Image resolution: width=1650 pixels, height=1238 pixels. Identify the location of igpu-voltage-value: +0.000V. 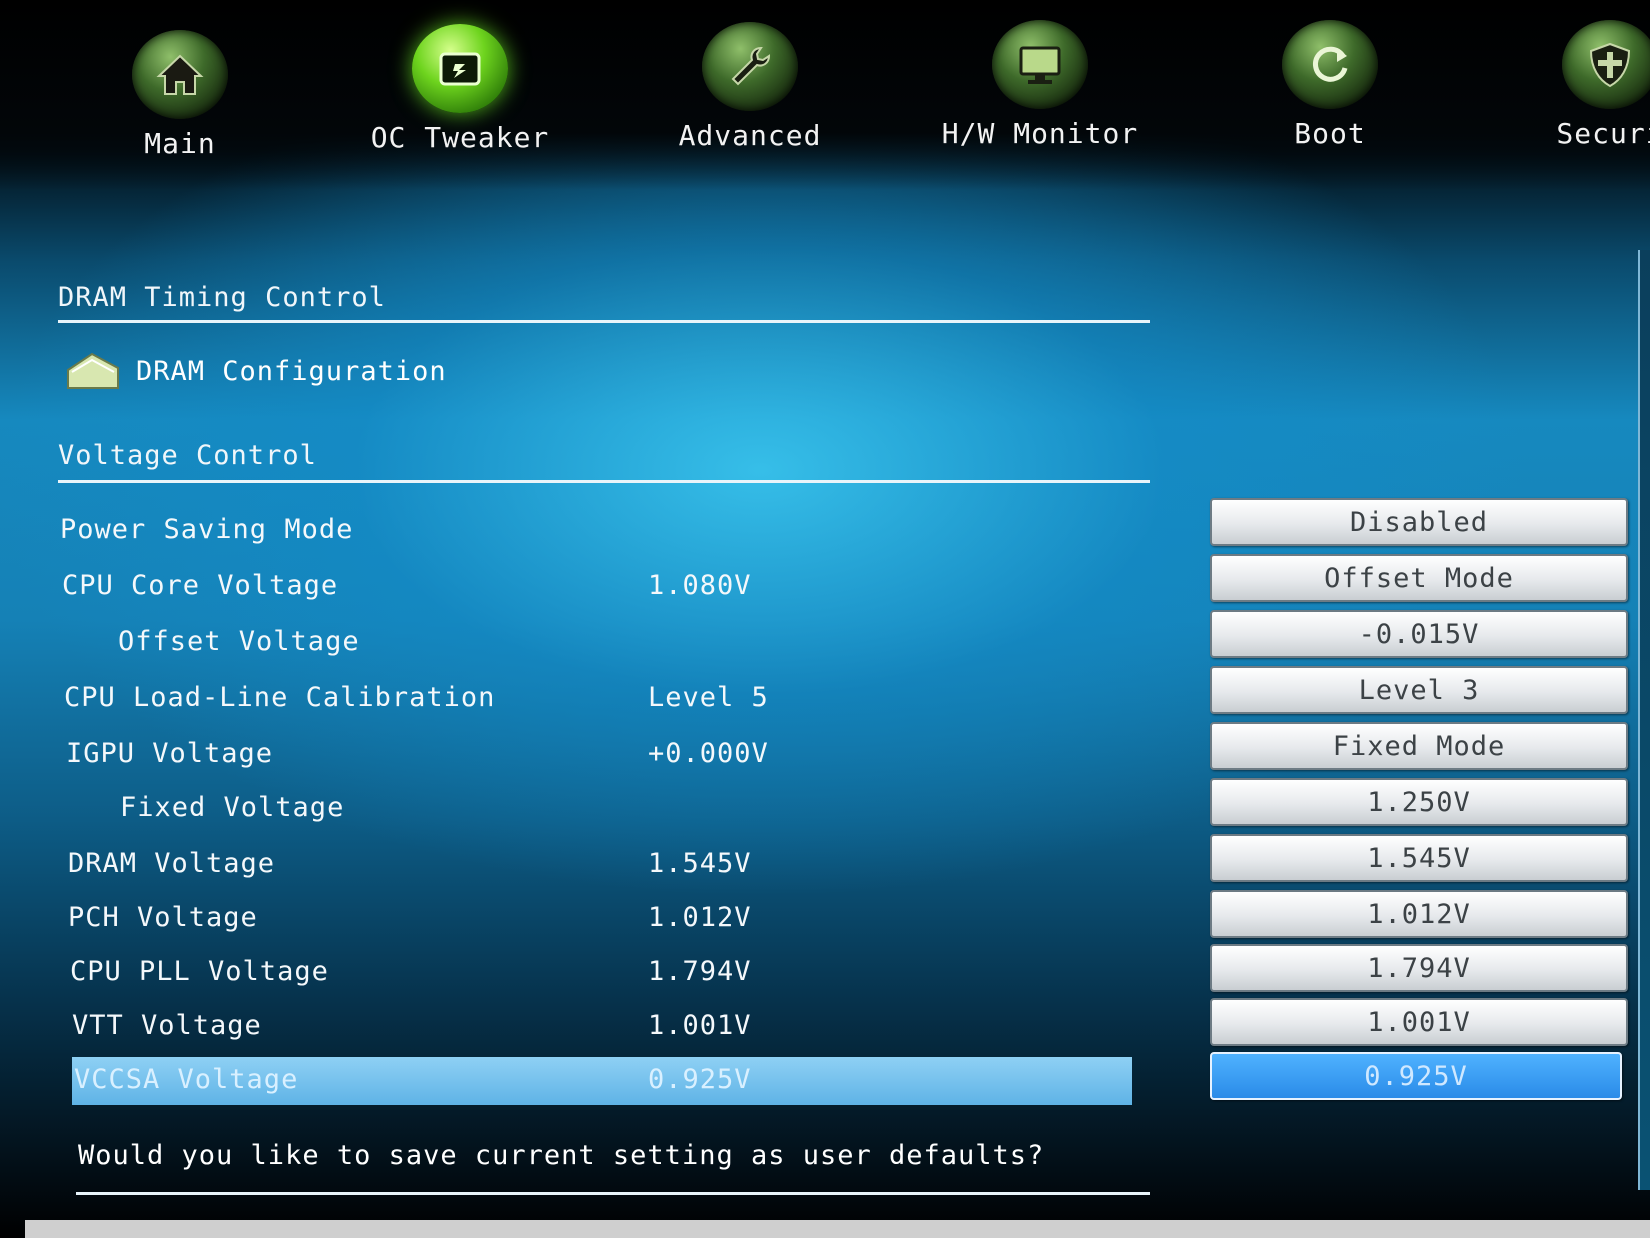
(708, 753).